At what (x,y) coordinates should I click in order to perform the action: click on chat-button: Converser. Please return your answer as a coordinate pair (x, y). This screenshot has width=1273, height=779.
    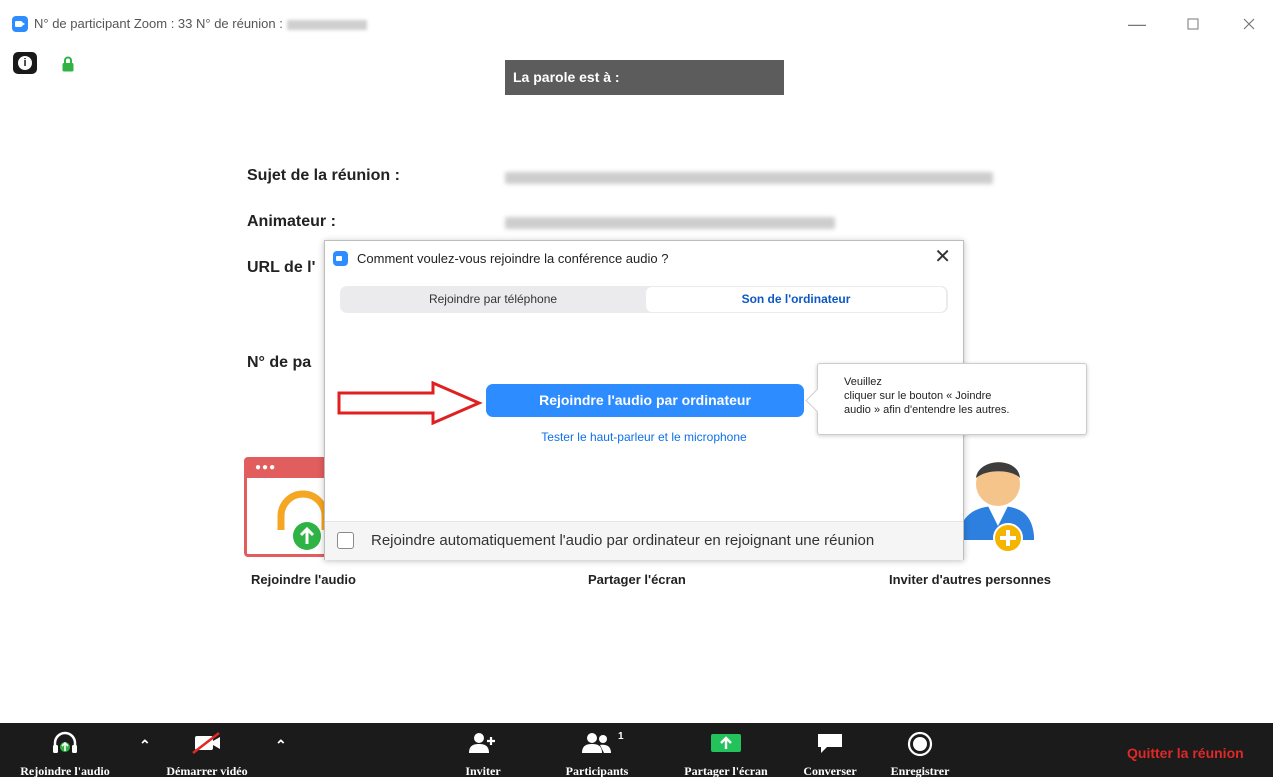
    Looking at the image, I should click on (830, 750).